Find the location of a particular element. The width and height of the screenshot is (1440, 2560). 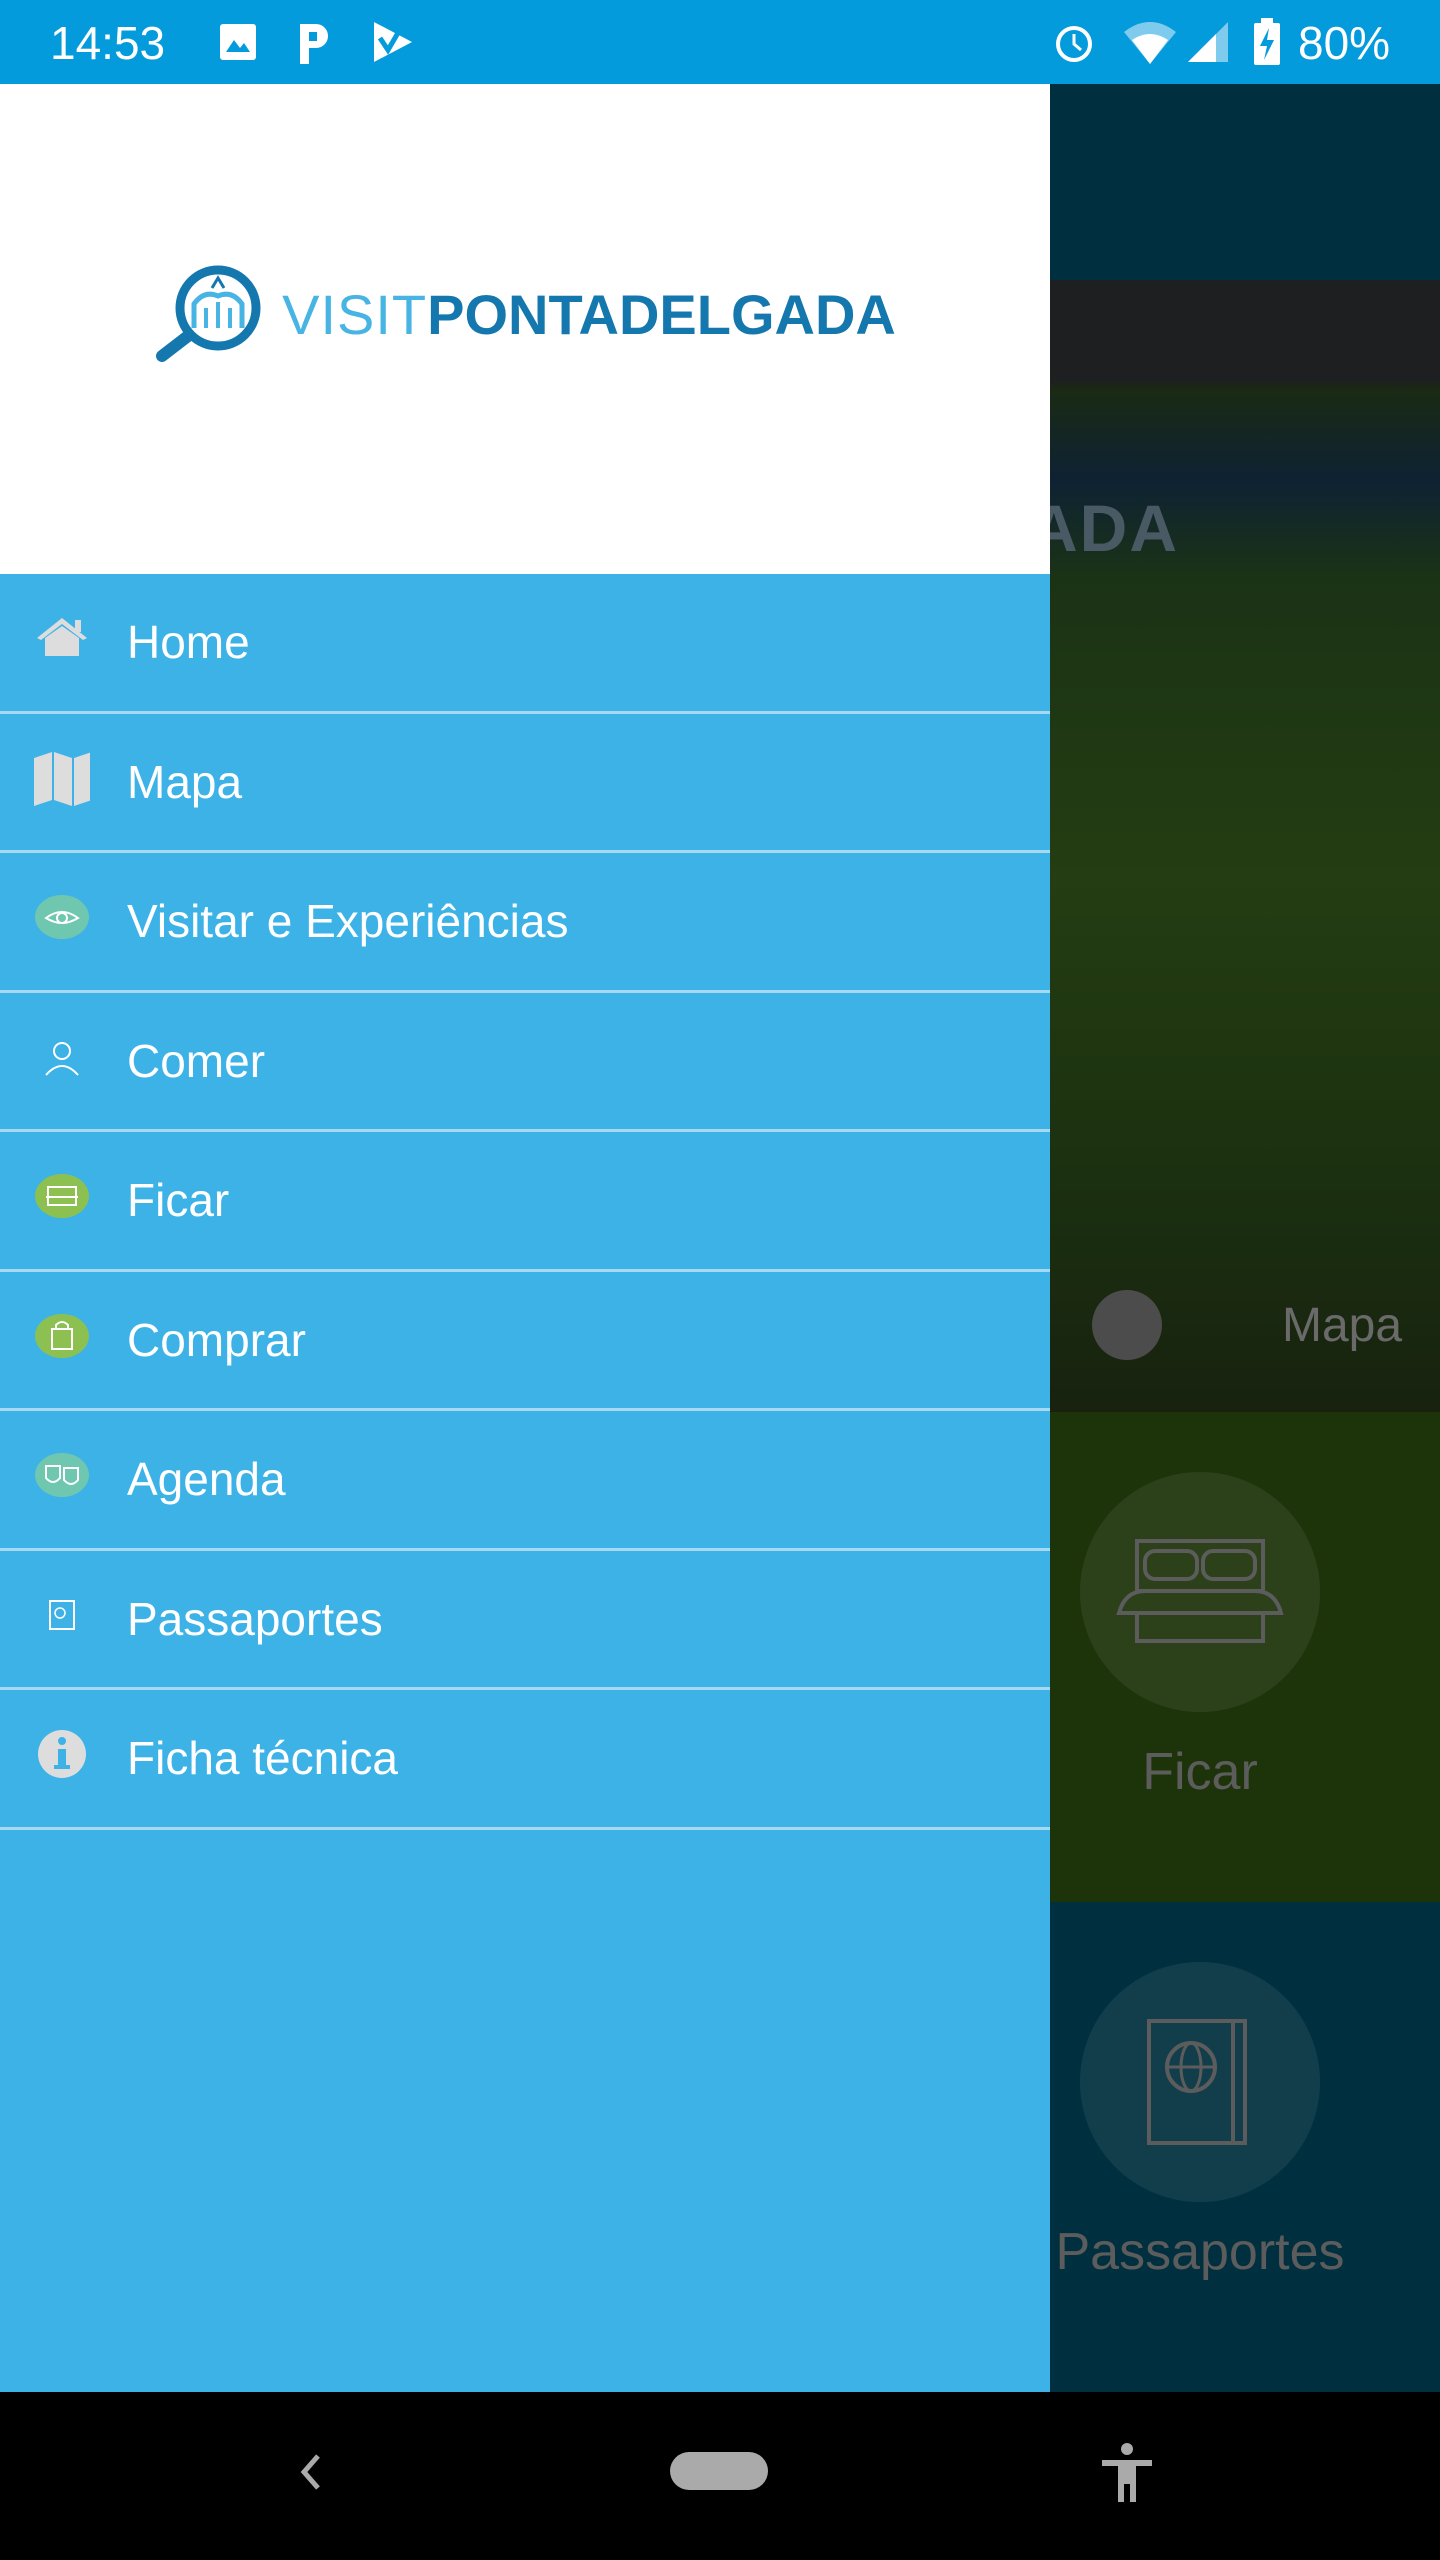

theater-masks-icon is located at coordinates (62, 1475).